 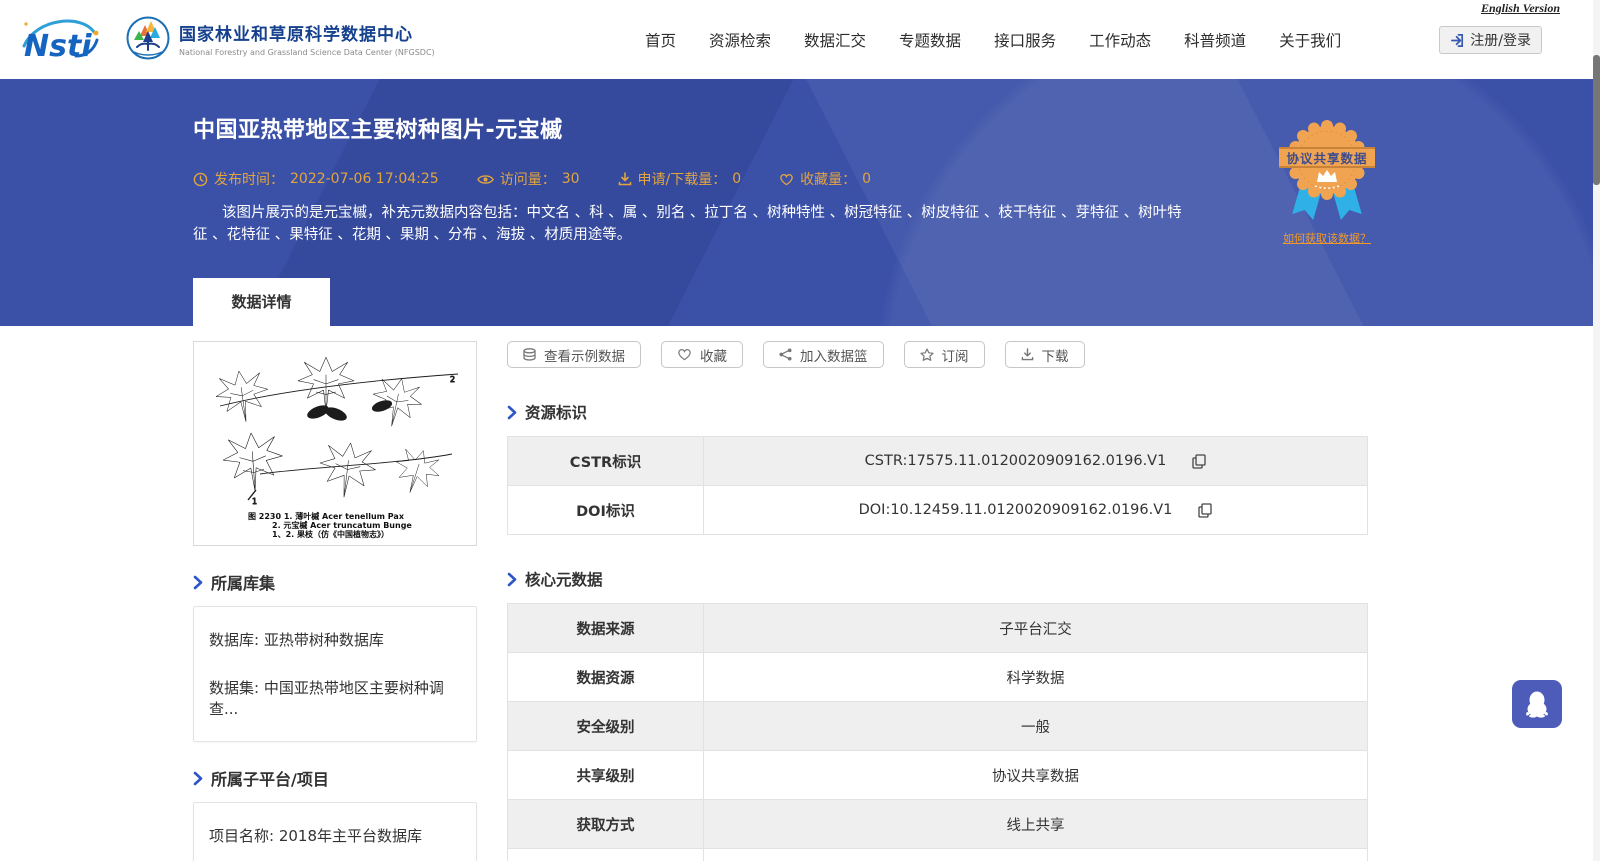 What do you see at coordinates (148, 38) in the screenshot?
I see `nfgsdc-logo-icon` at bounding box center [148, 38].